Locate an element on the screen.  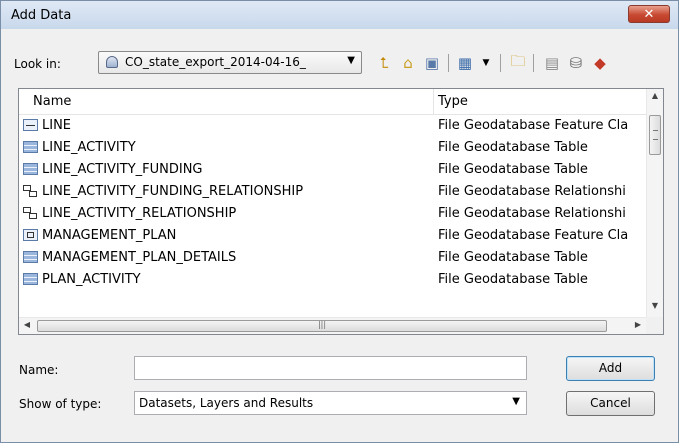
cancel-button: Cancel is located at coordinates (610, 403).